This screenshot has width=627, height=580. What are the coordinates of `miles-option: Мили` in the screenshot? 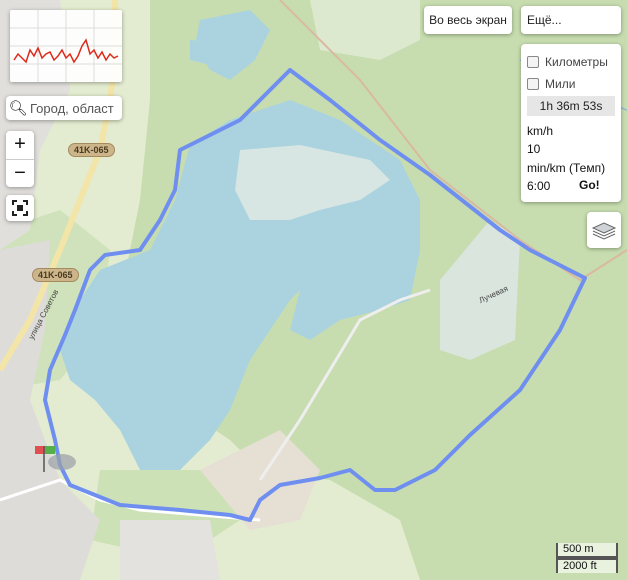 It's located at (551, 84).